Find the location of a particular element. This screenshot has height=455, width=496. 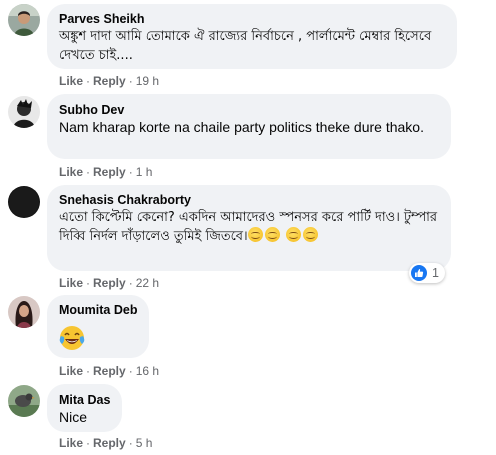

comment-bubble: Mita Das Nice is located at coordinates (84, 408).